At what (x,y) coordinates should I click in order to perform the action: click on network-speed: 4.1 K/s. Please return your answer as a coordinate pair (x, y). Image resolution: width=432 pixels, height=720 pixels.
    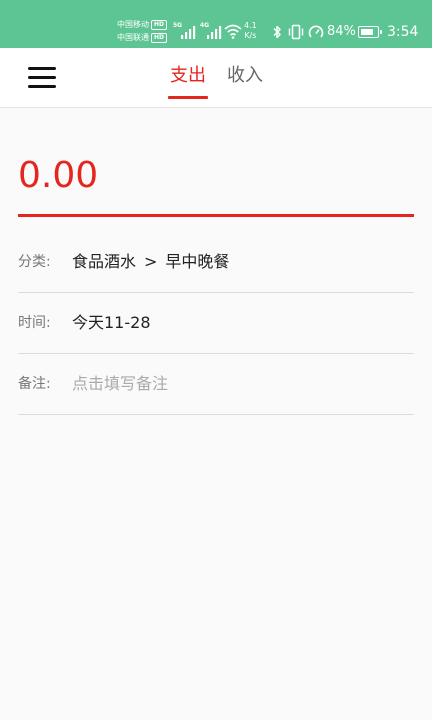
    Looking at the image, I should click on (250, 31).